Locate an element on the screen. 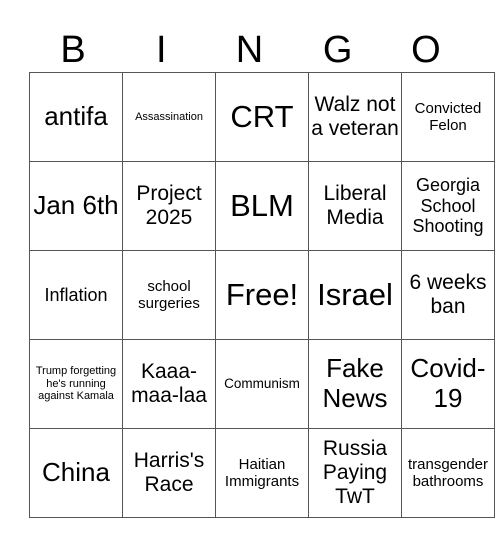  bingo-cell: Covid-19 is located at coordinates (448, 384).